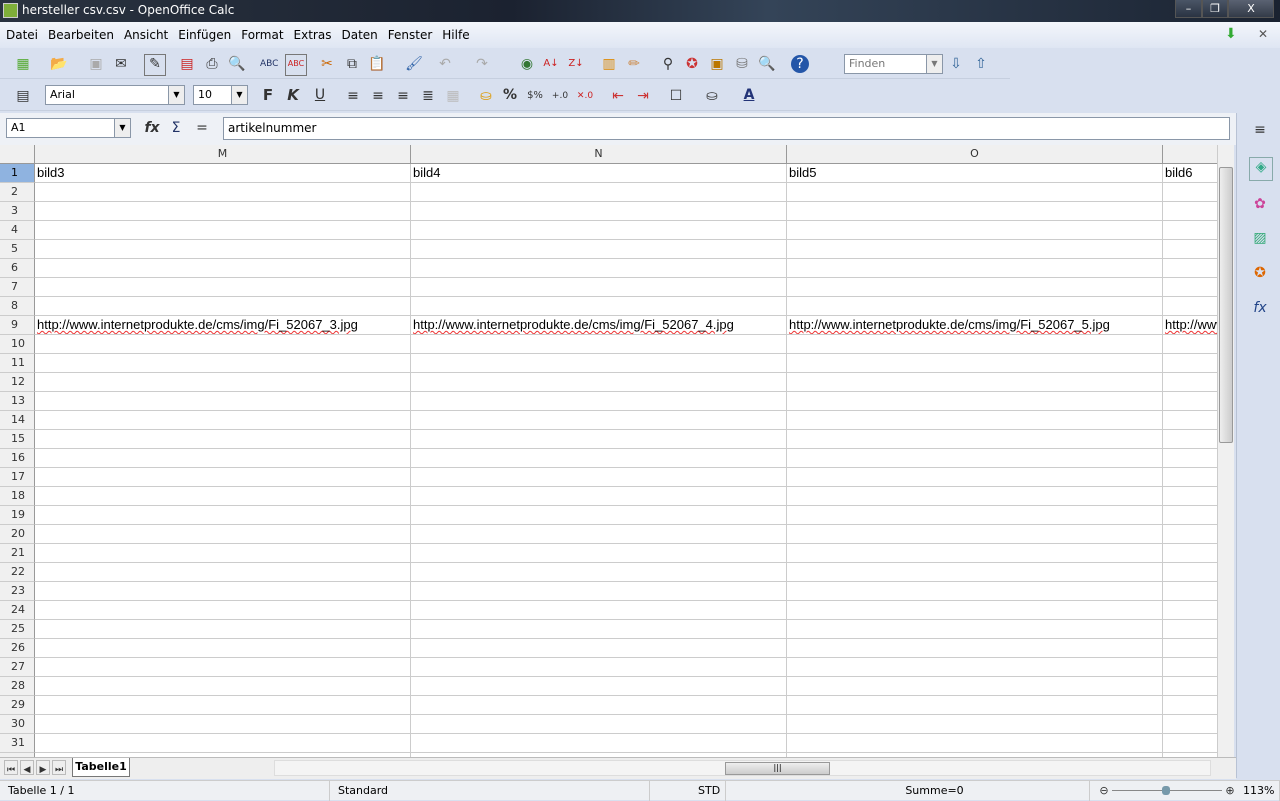 The image size is (1280, 801). Describe the element at coordinates (101, 767) in the screenshot. I see `sheet-tab-tabelle1: Tabelle1` at that location.